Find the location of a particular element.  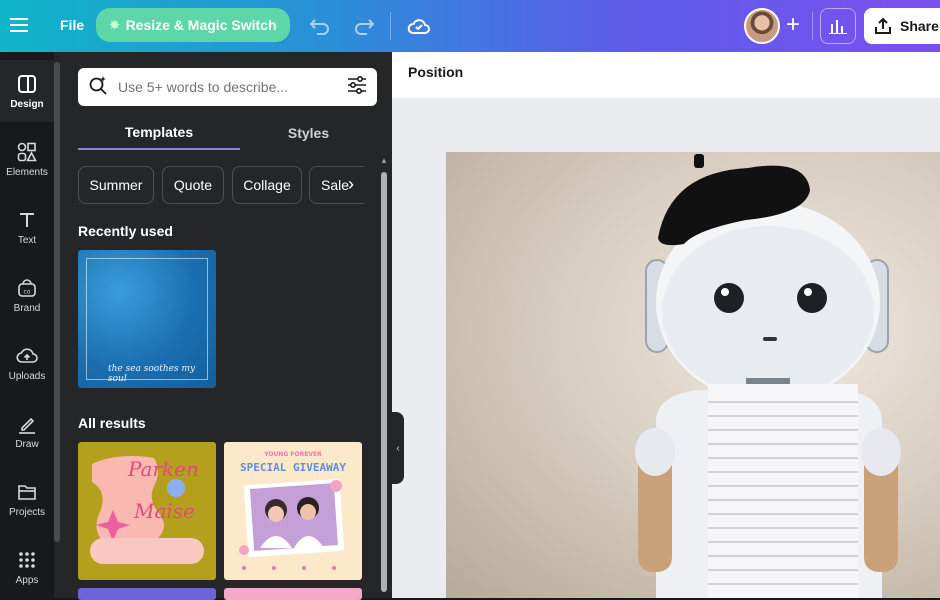

rail-label: Brand is located at coordinates (27, 308).